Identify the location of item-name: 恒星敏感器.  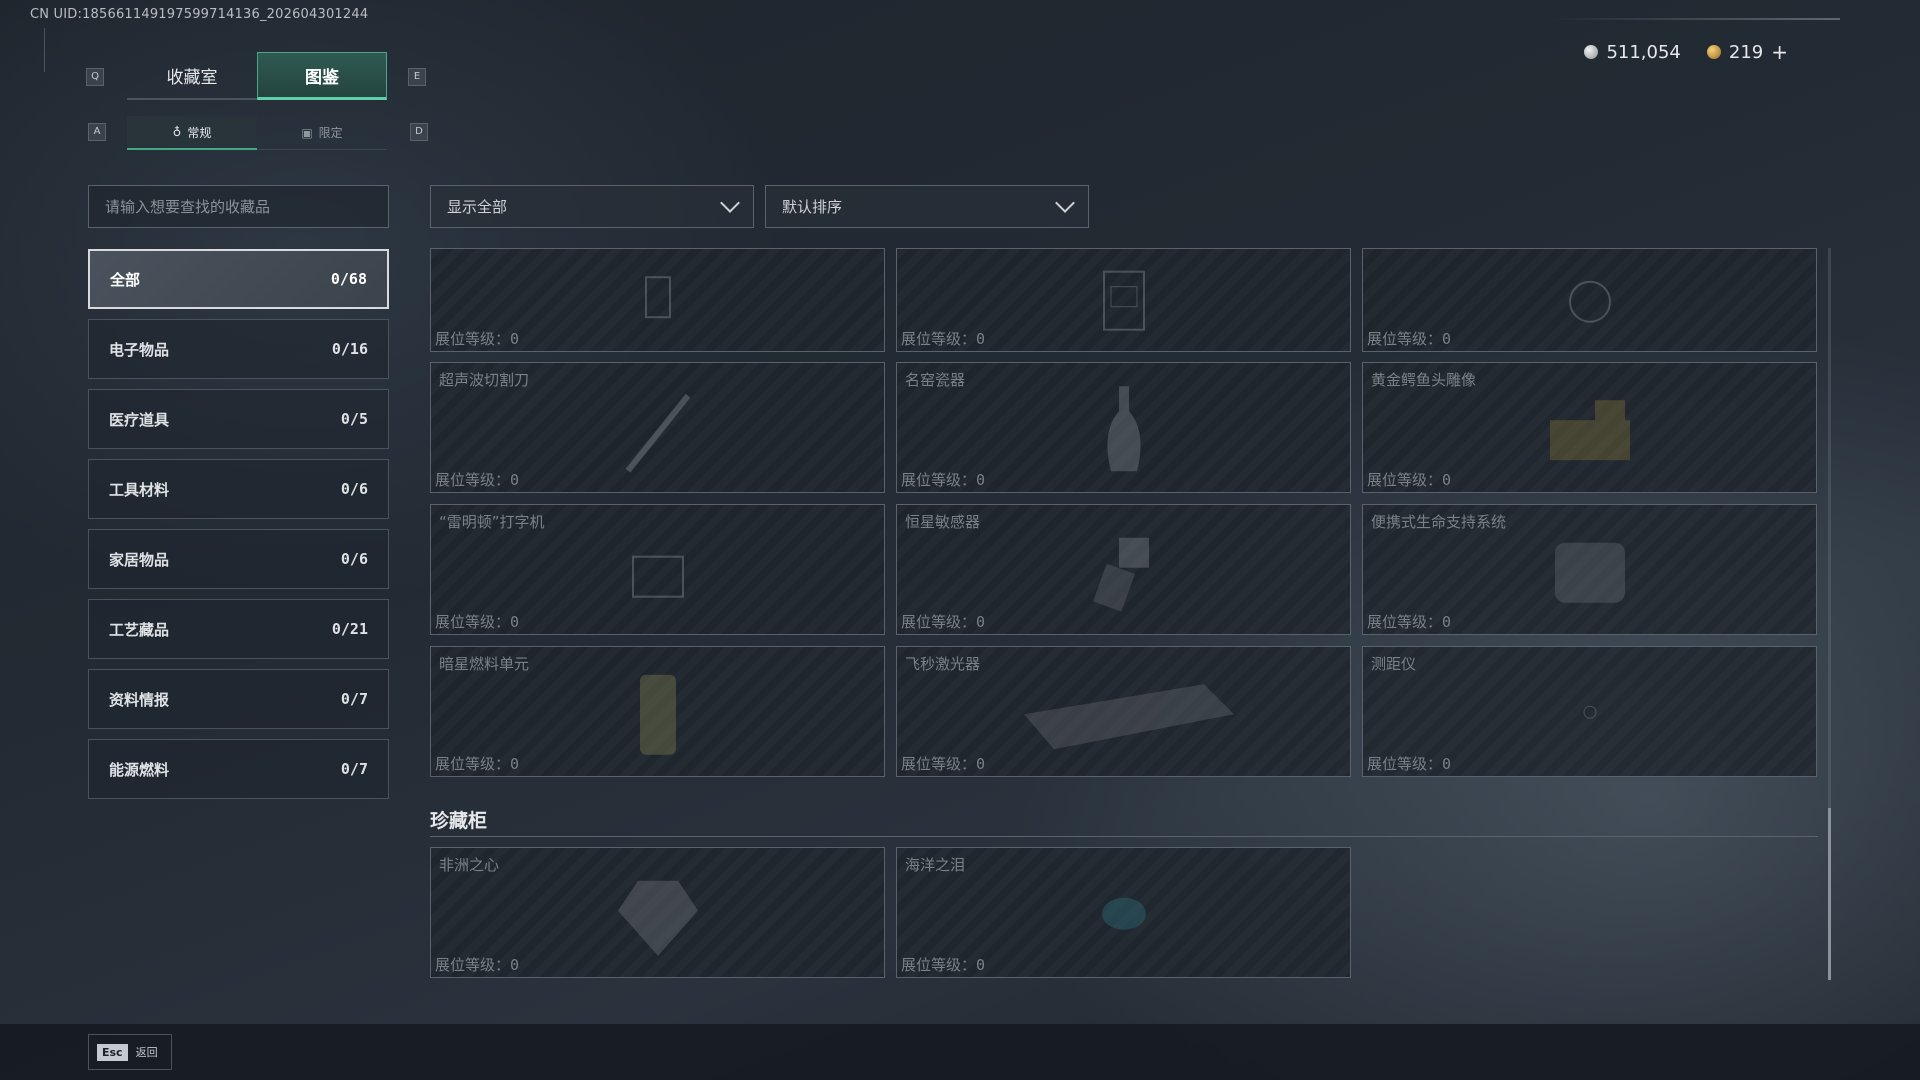
(943, 522).